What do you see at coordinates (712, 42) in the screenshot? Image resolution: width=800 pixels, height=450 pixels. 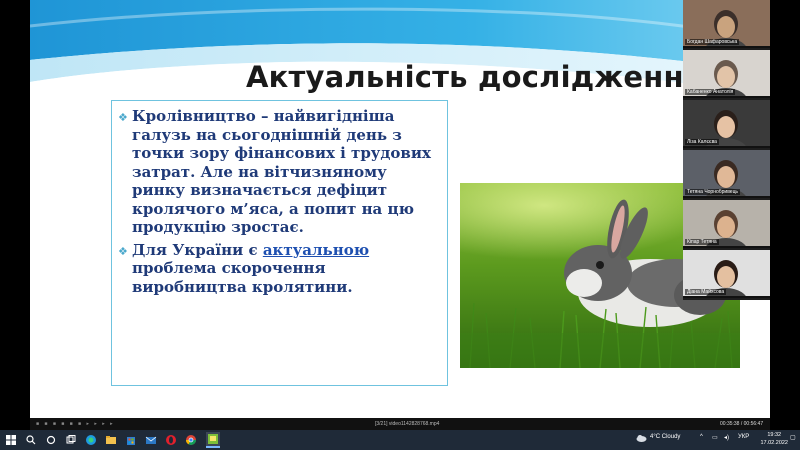 I see `participant-name: Богдан Шафаровська` at bounding box center [712, 42].